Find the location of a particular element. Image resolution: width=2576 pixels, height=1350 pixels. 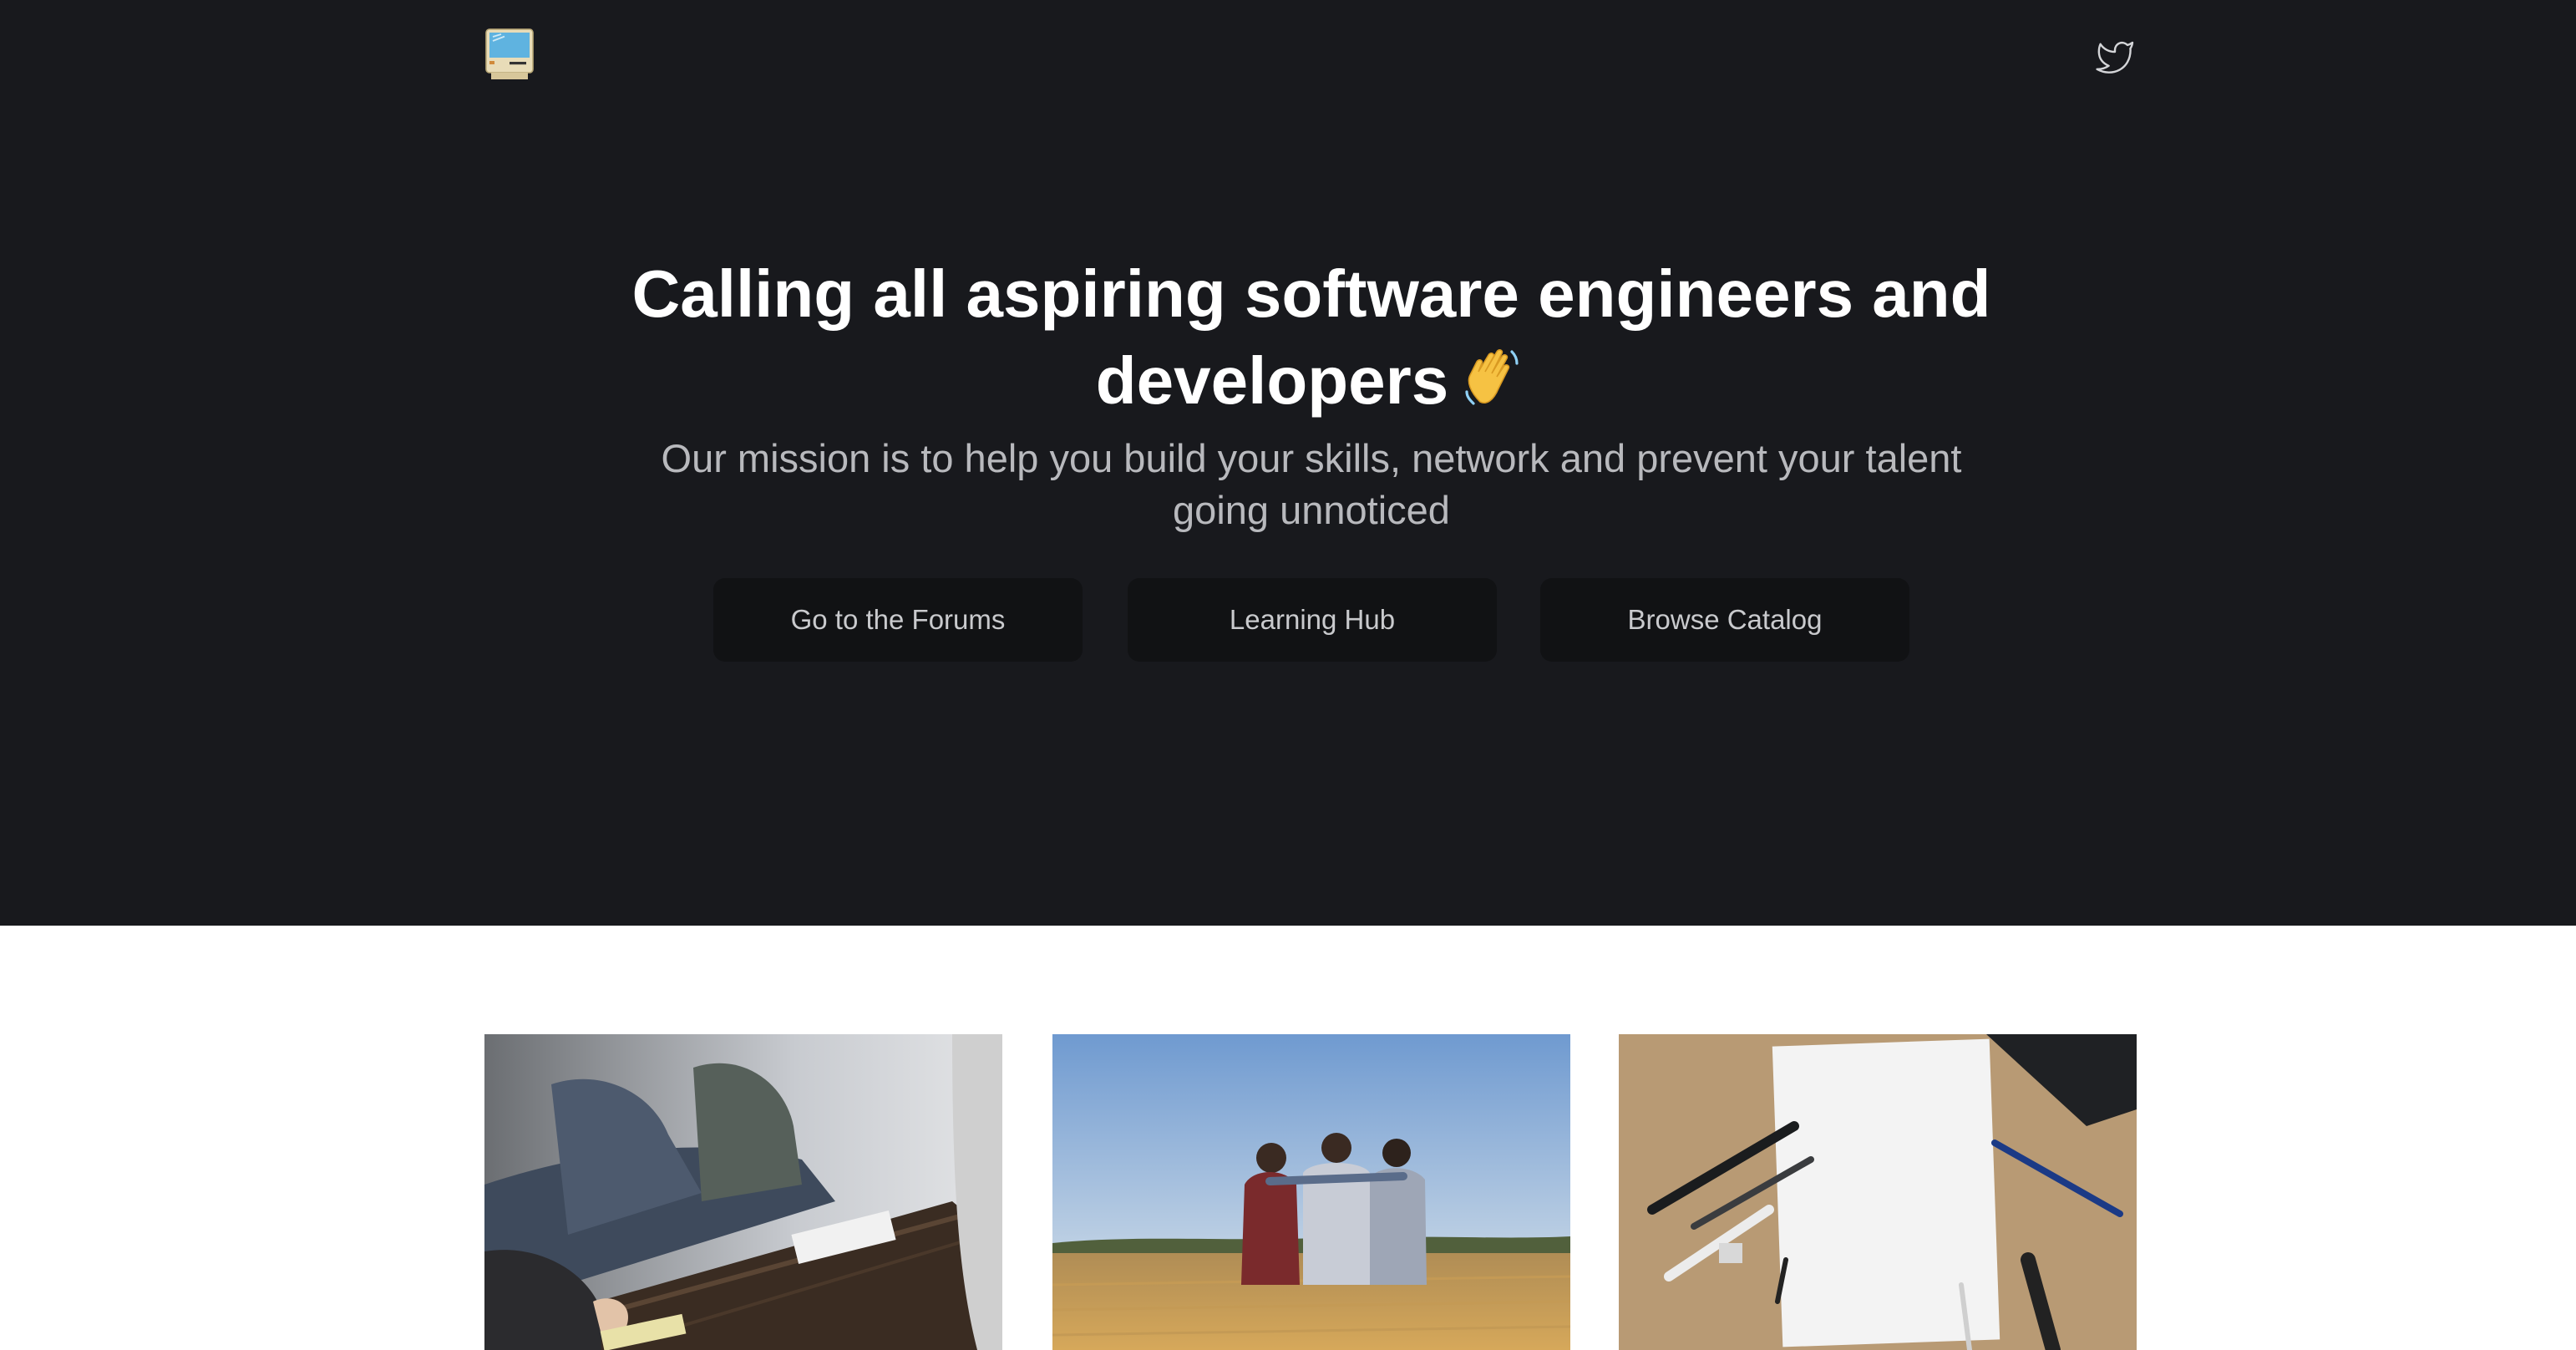

retro-computer-icon is located at coordinates (509, 54).